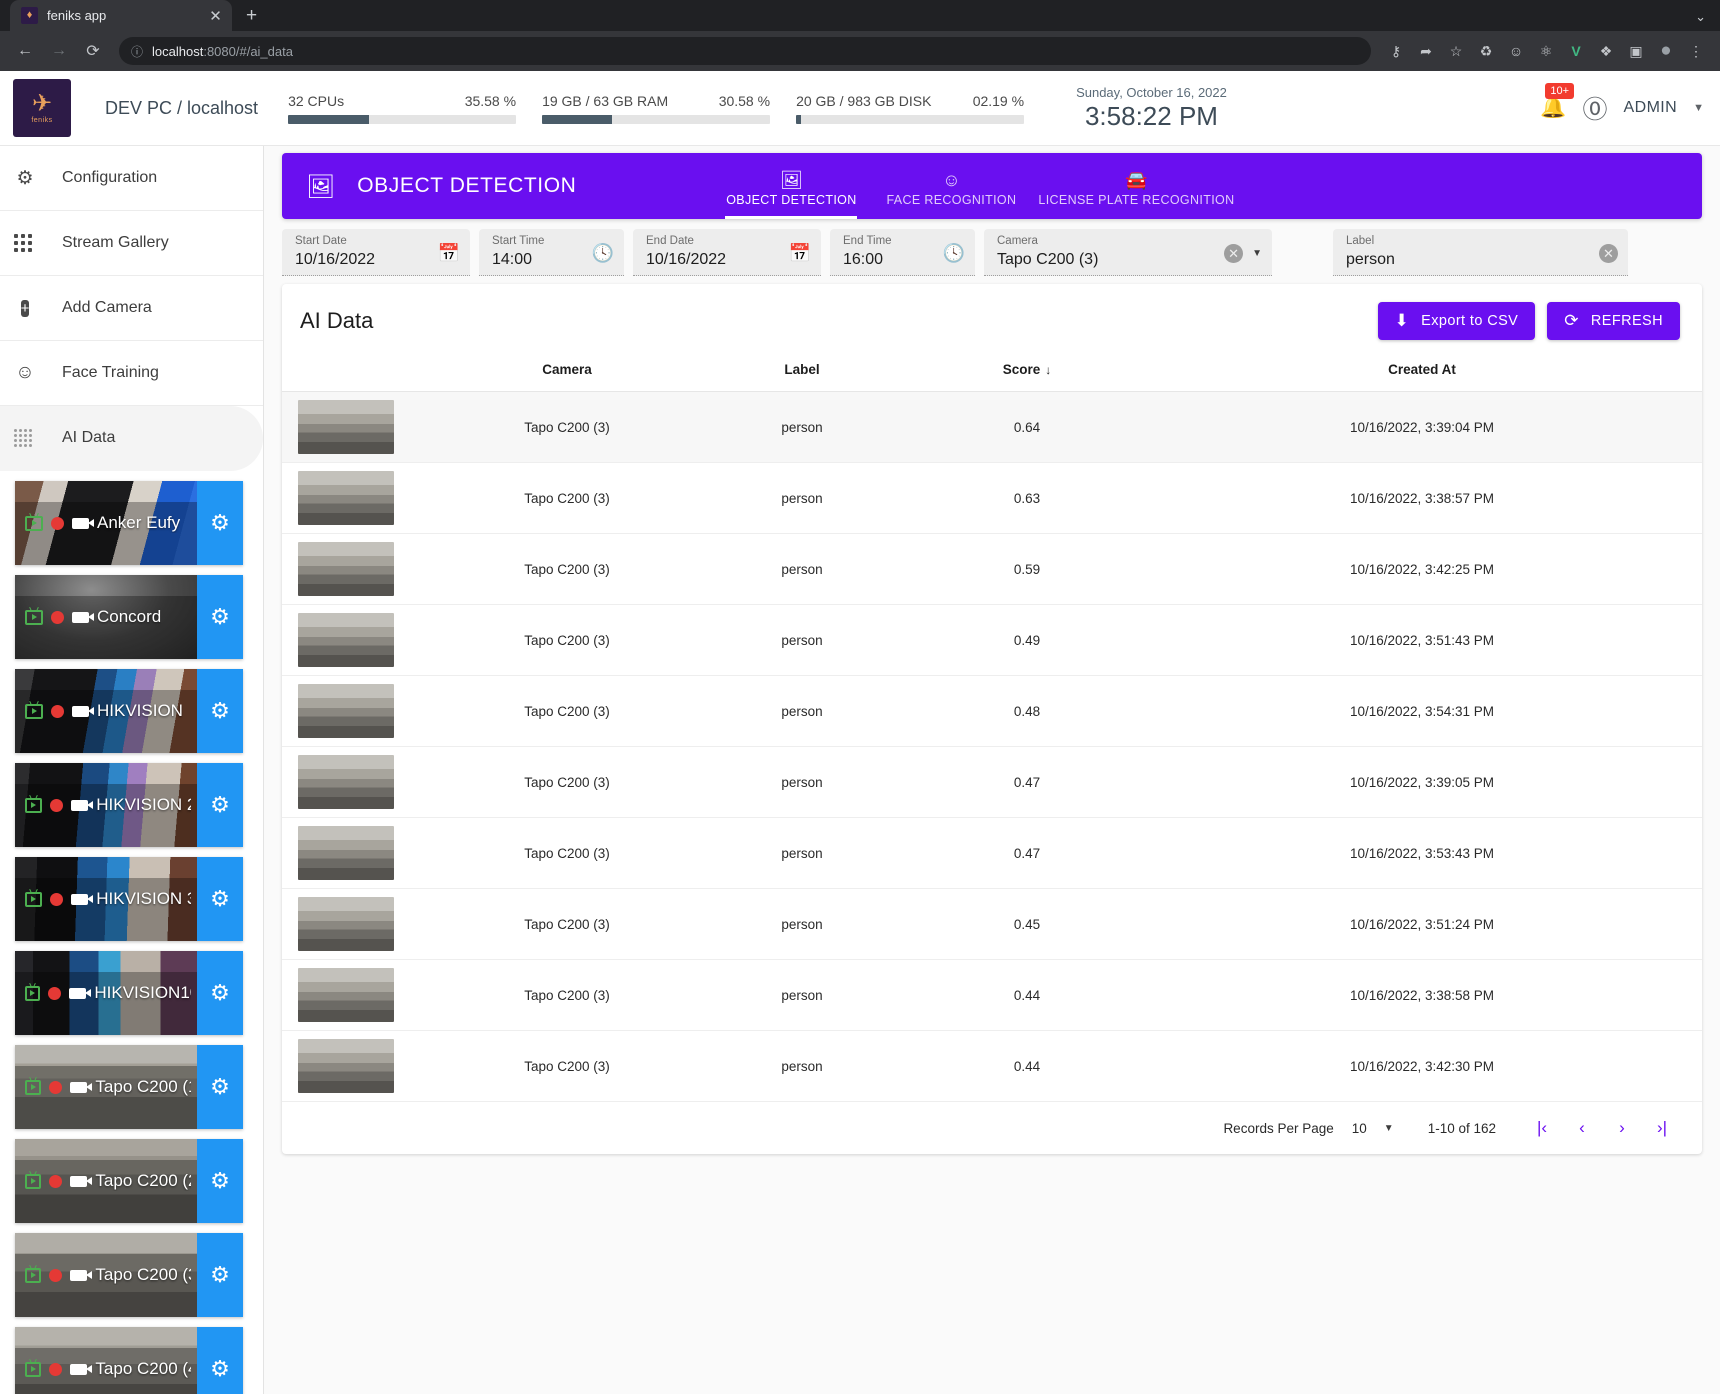 The image size is (1720, 1394). What do you see at coordinates (1373, 1128) in the screenshot?
I see `records-per-page-select: 10 ▼` at bounding box center [1373, 1128].